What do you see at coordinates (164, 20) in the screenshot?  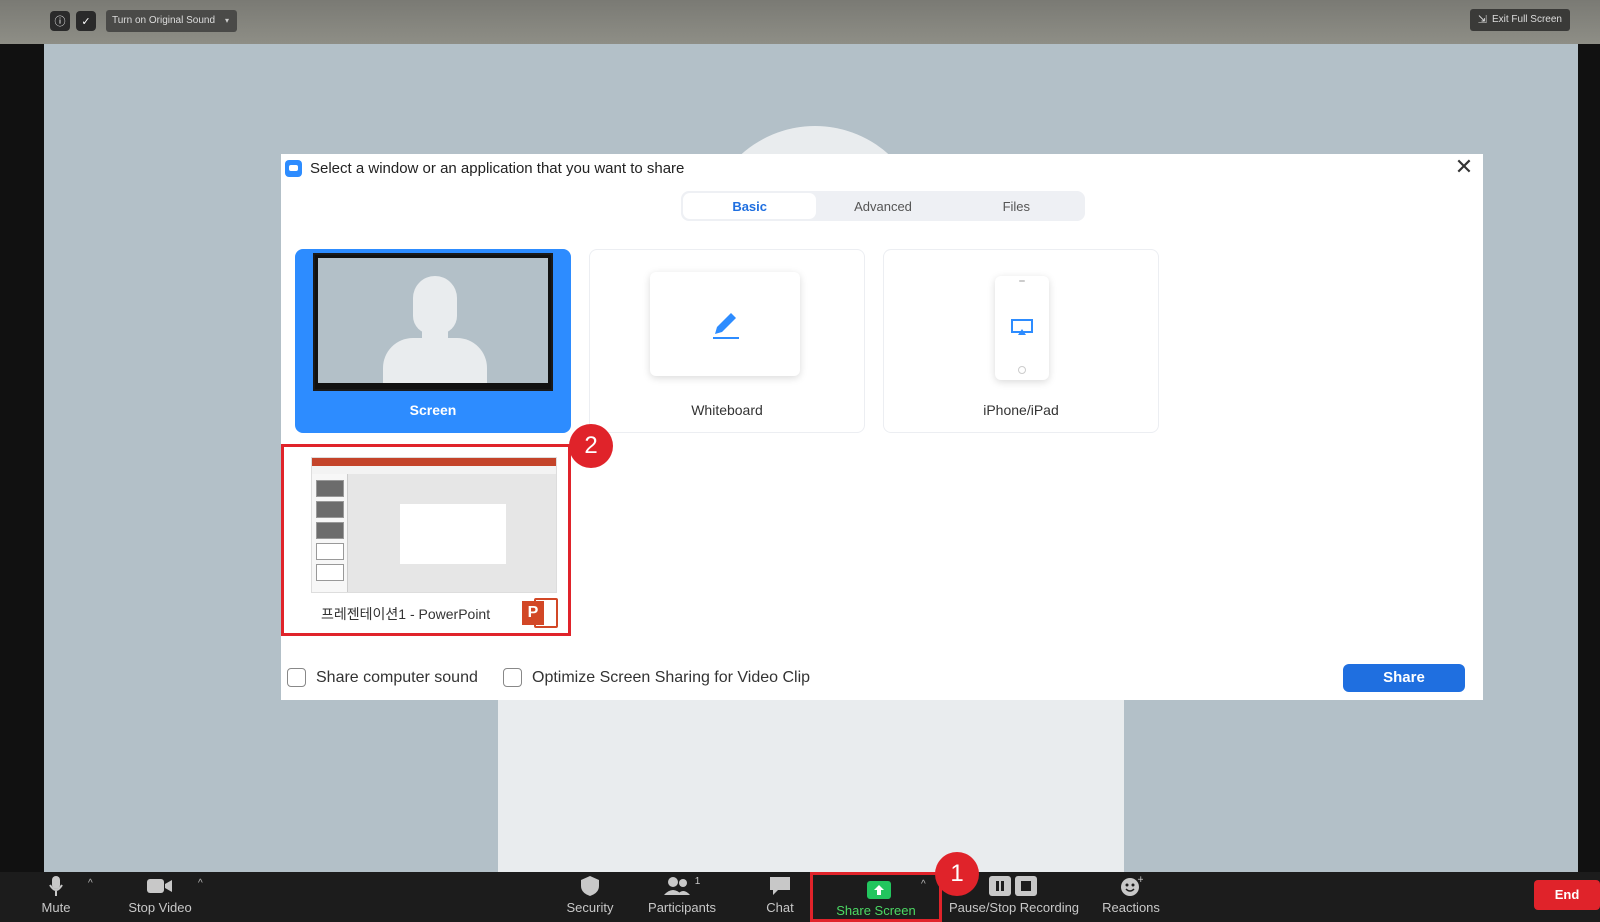 I see `original-sound-label: Turn on Original Sound` at bounding box center [164, 20].